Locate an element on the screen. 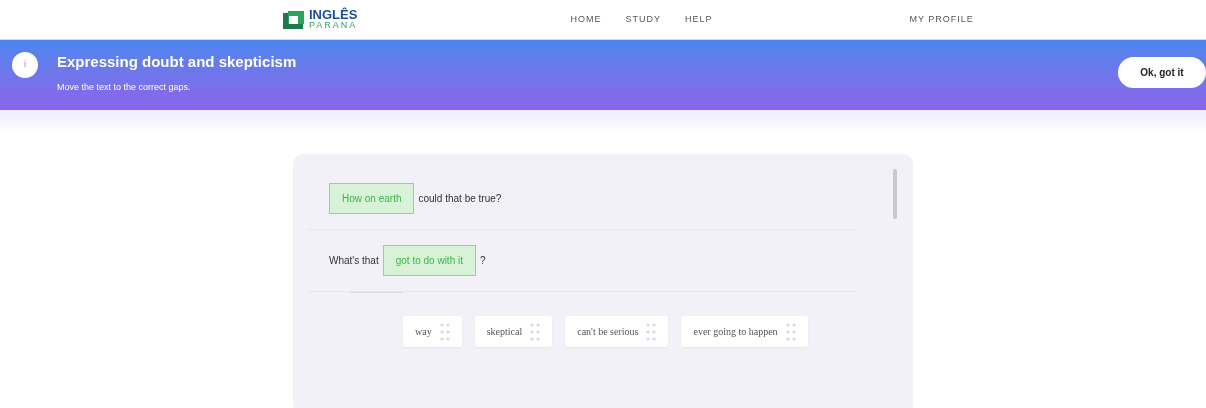 Image resolution: width=1206 pixels, height=408 pixels. sentence-text: What's that is located at coordinates (354, 261).